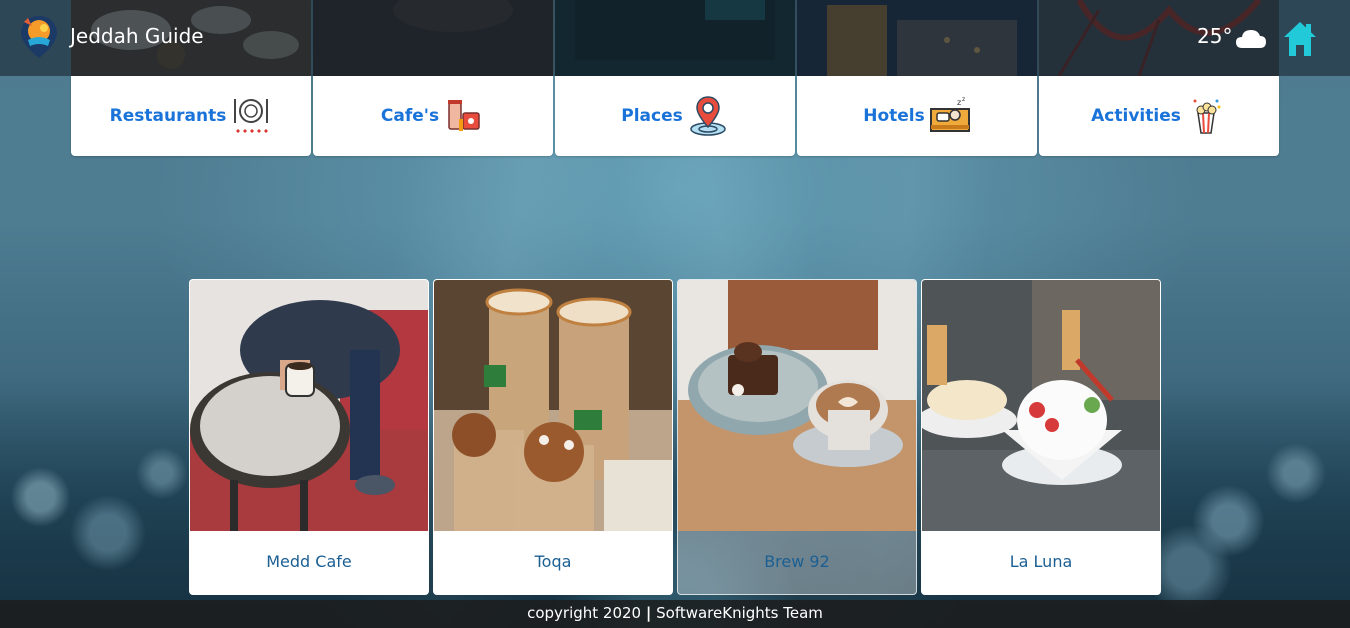 This screenshot has width=1350, height=628. I want to click on home-icon, so click(1300, 39).